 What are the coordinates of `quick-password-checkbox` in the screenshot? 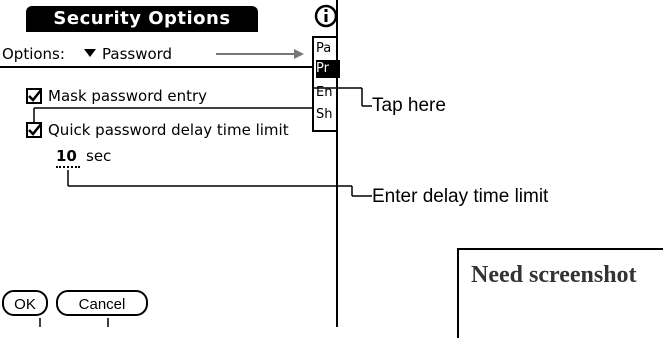 It's located at (34, 130).